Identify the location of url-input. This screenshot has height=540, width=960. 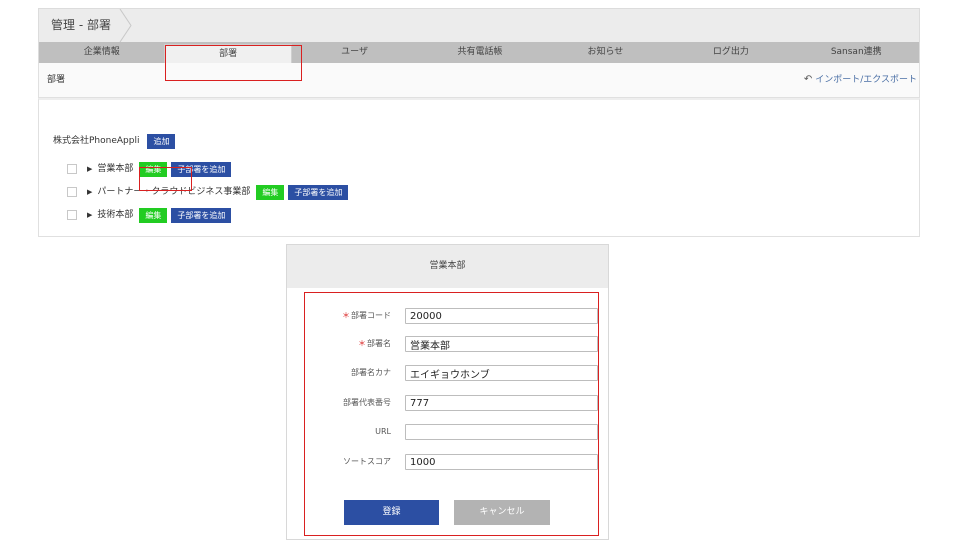
(501, 432).